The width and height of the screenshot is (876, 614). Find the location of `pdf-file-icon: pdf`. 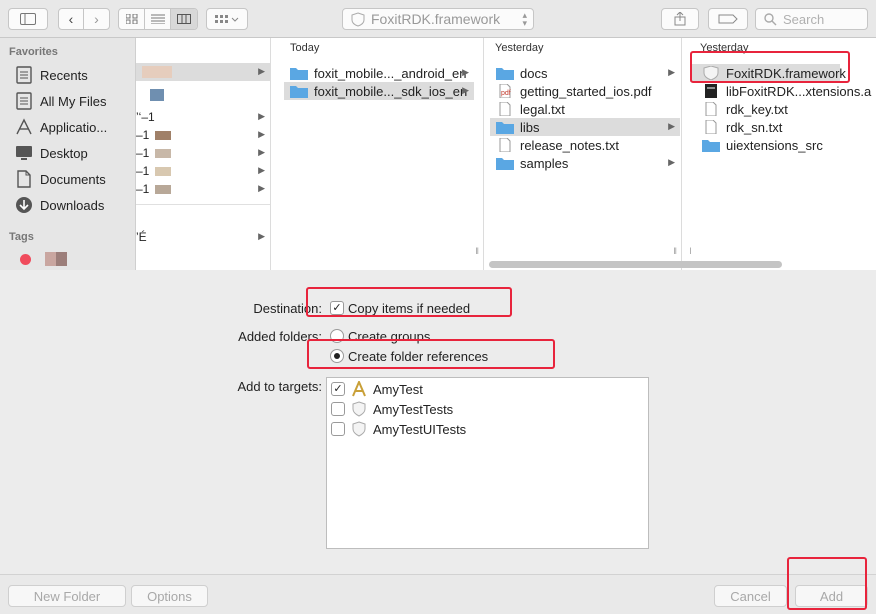

pdf-file-icon: pdf is located at coordinates (505, 91).